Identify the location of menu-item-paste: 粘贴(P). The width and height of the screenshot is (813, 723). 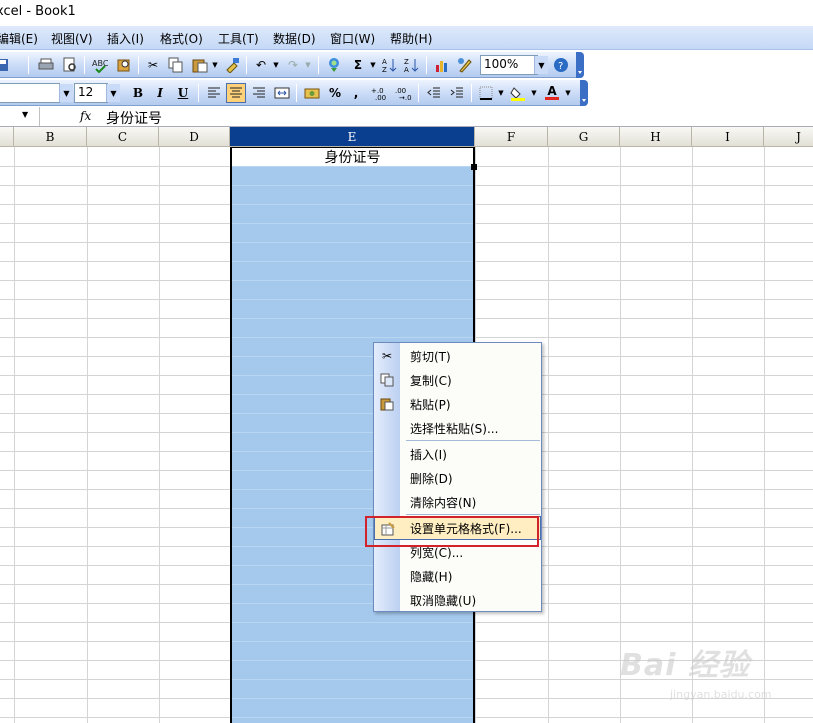
(457, 404).